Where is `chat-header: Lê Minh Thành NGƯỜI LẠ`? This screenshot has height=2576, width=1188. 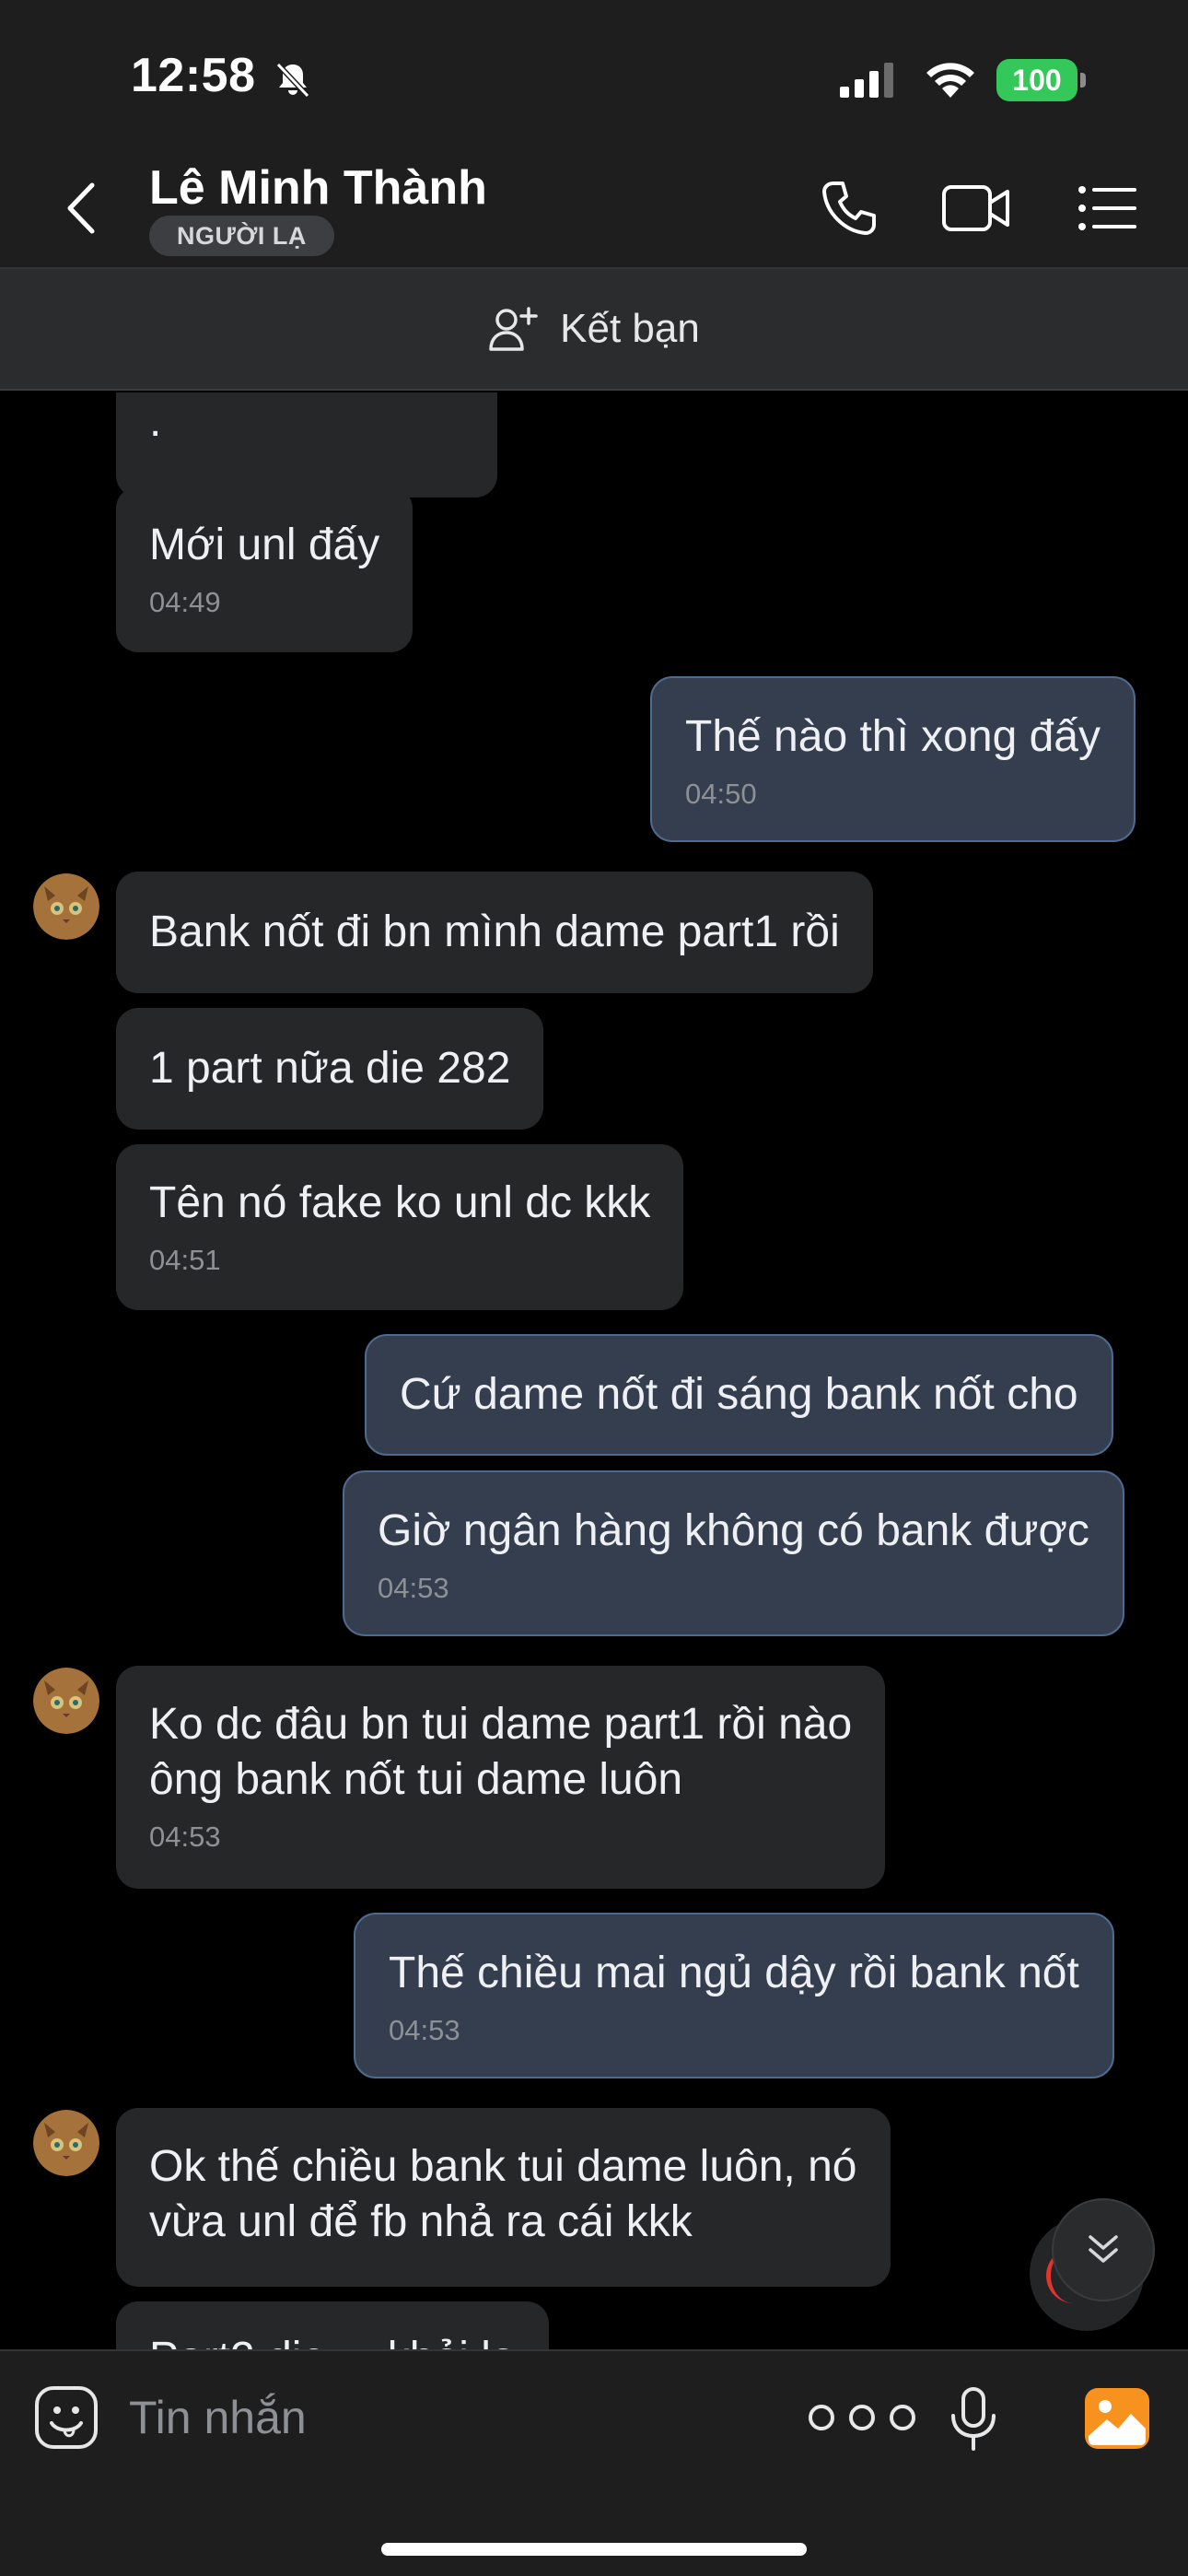
chat-header: Lê Minh Thành NGƯỜI LẠ is located at coordinates (594, 208).